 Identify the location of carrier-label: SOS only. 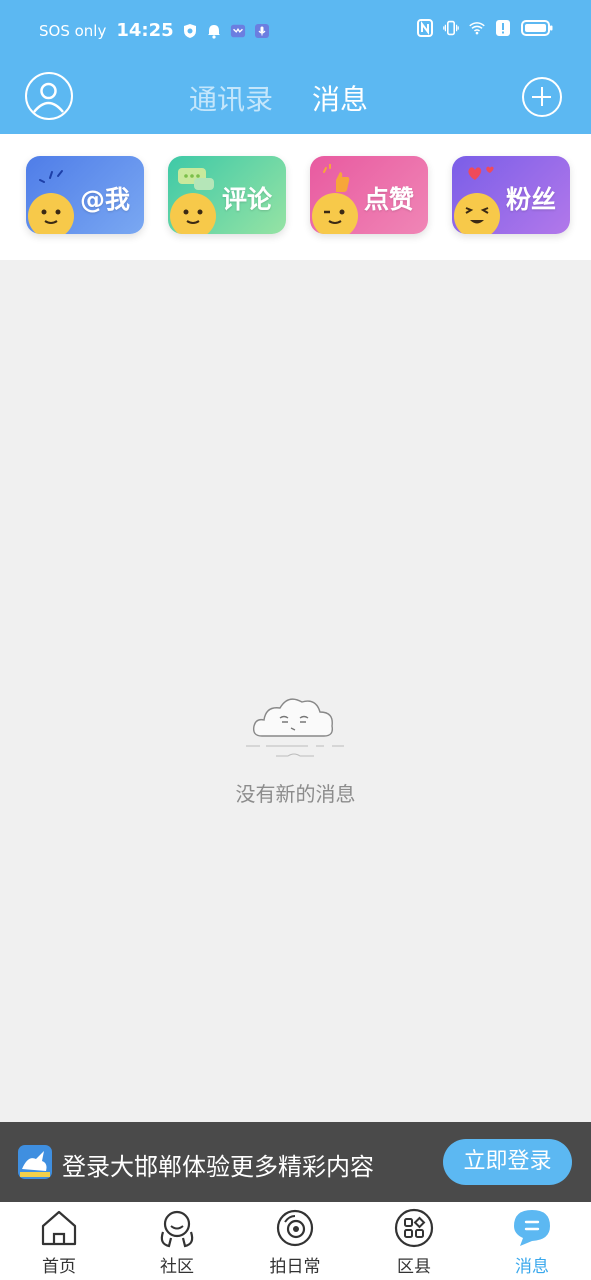
(73, 30).